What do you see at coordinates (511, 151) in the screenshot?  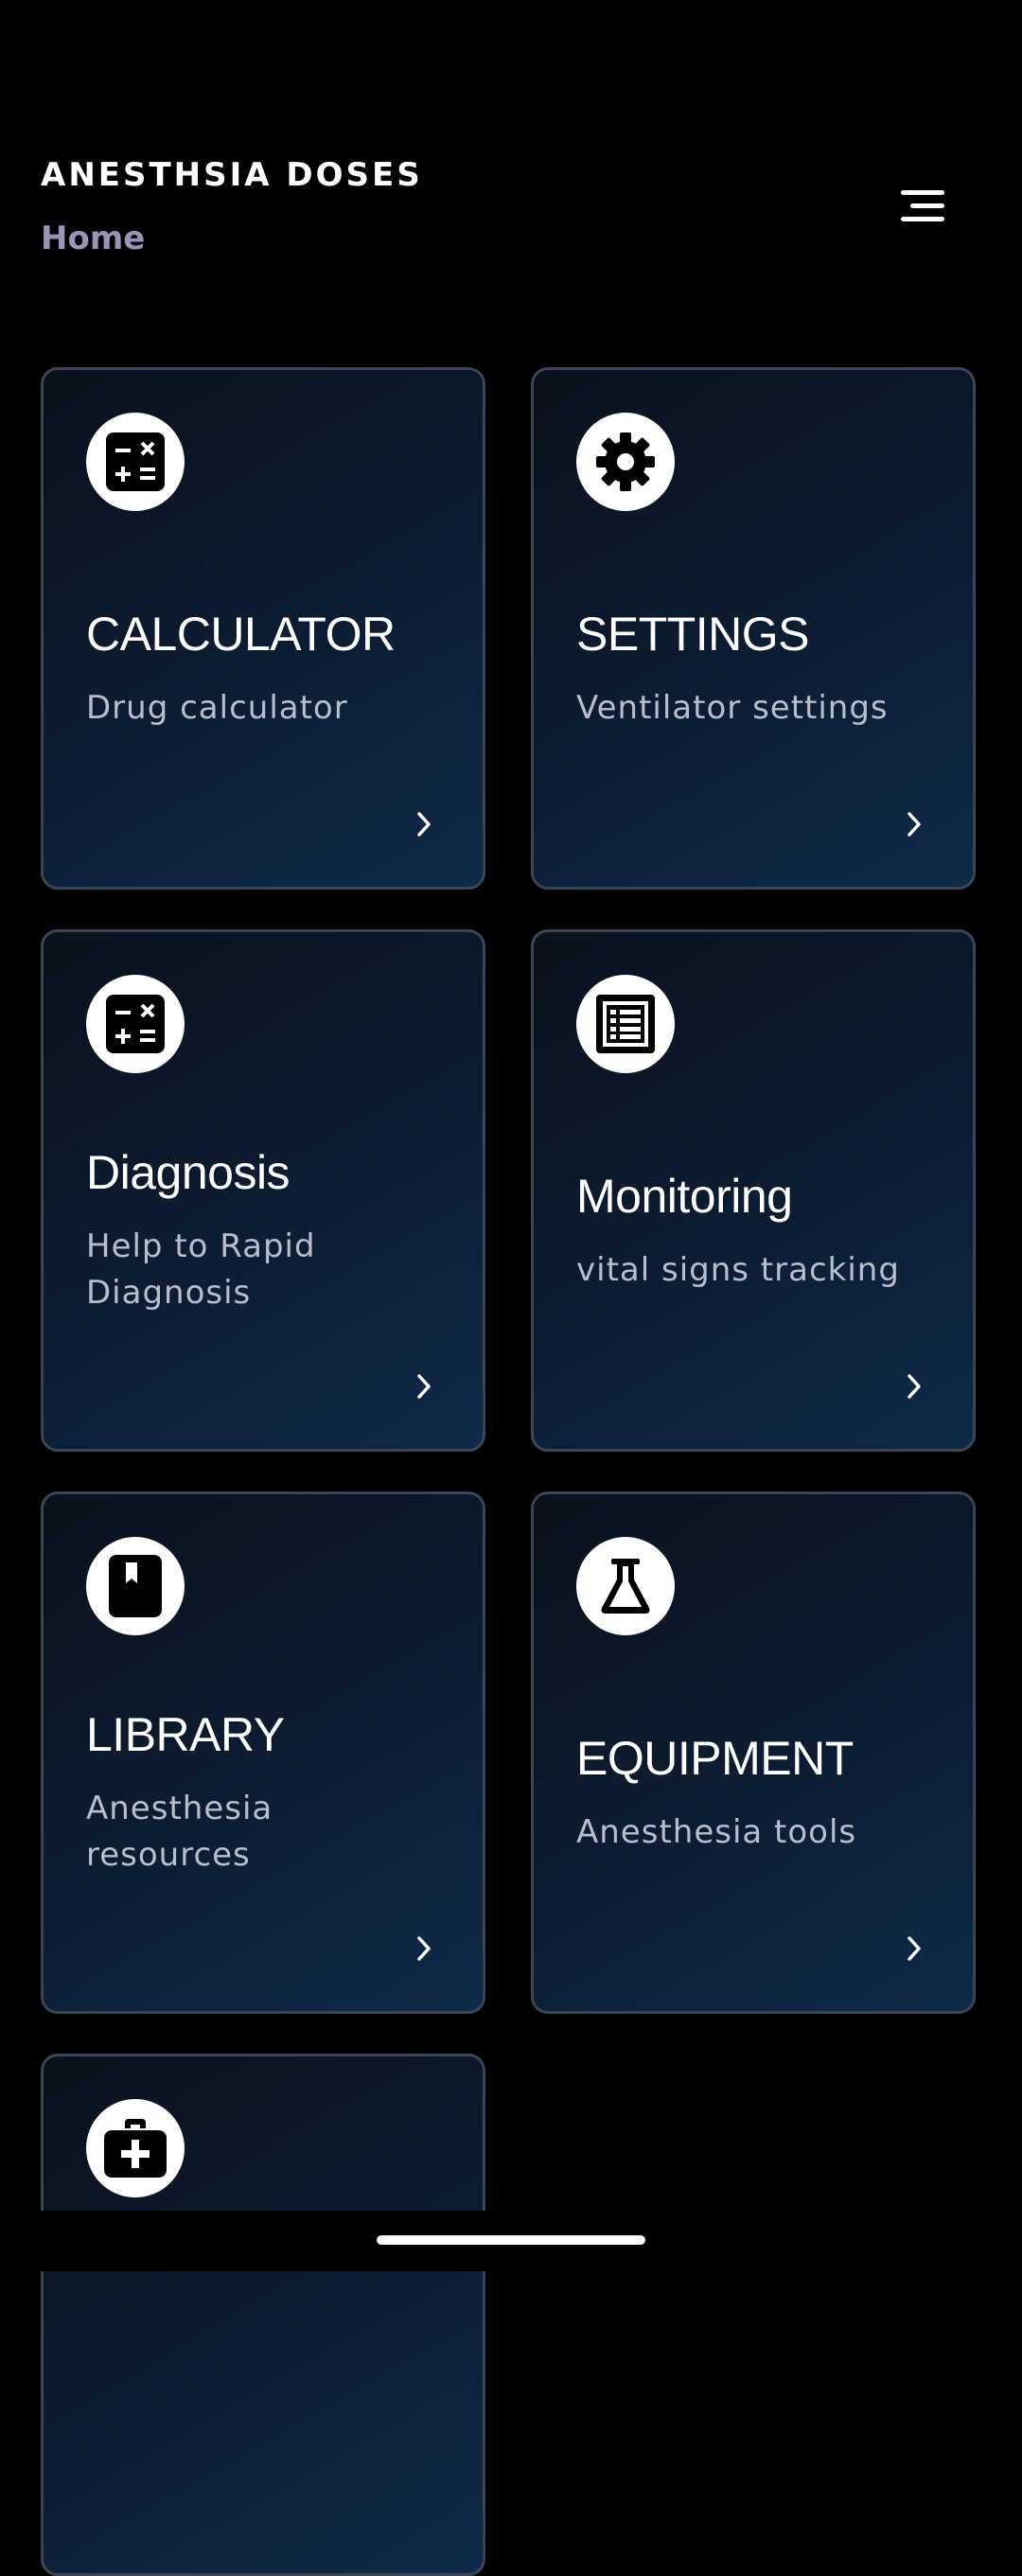 I see `app-header: ANESTHSIA DOSES Home` at bounding box center [511, 151].